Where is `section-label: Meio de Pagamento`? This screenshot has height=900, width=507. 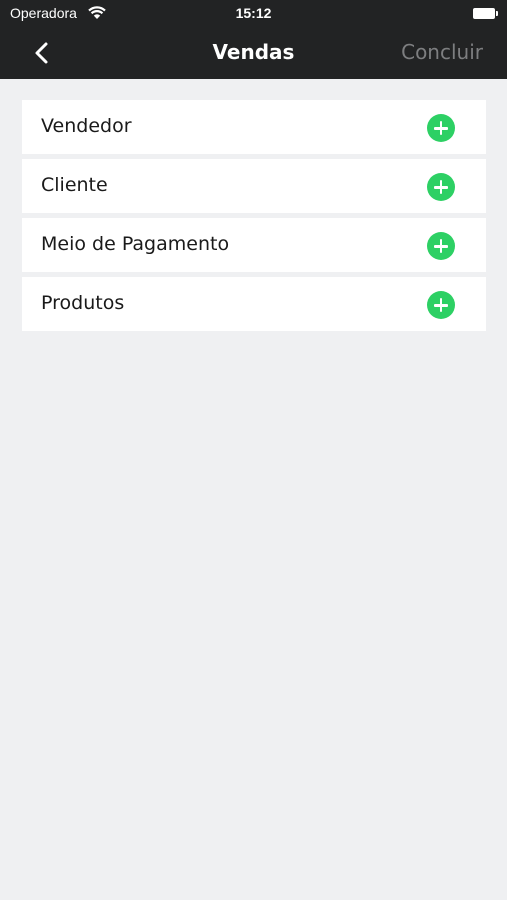
section-label: Meio de Pagamento is located at coordinates (135, 244).